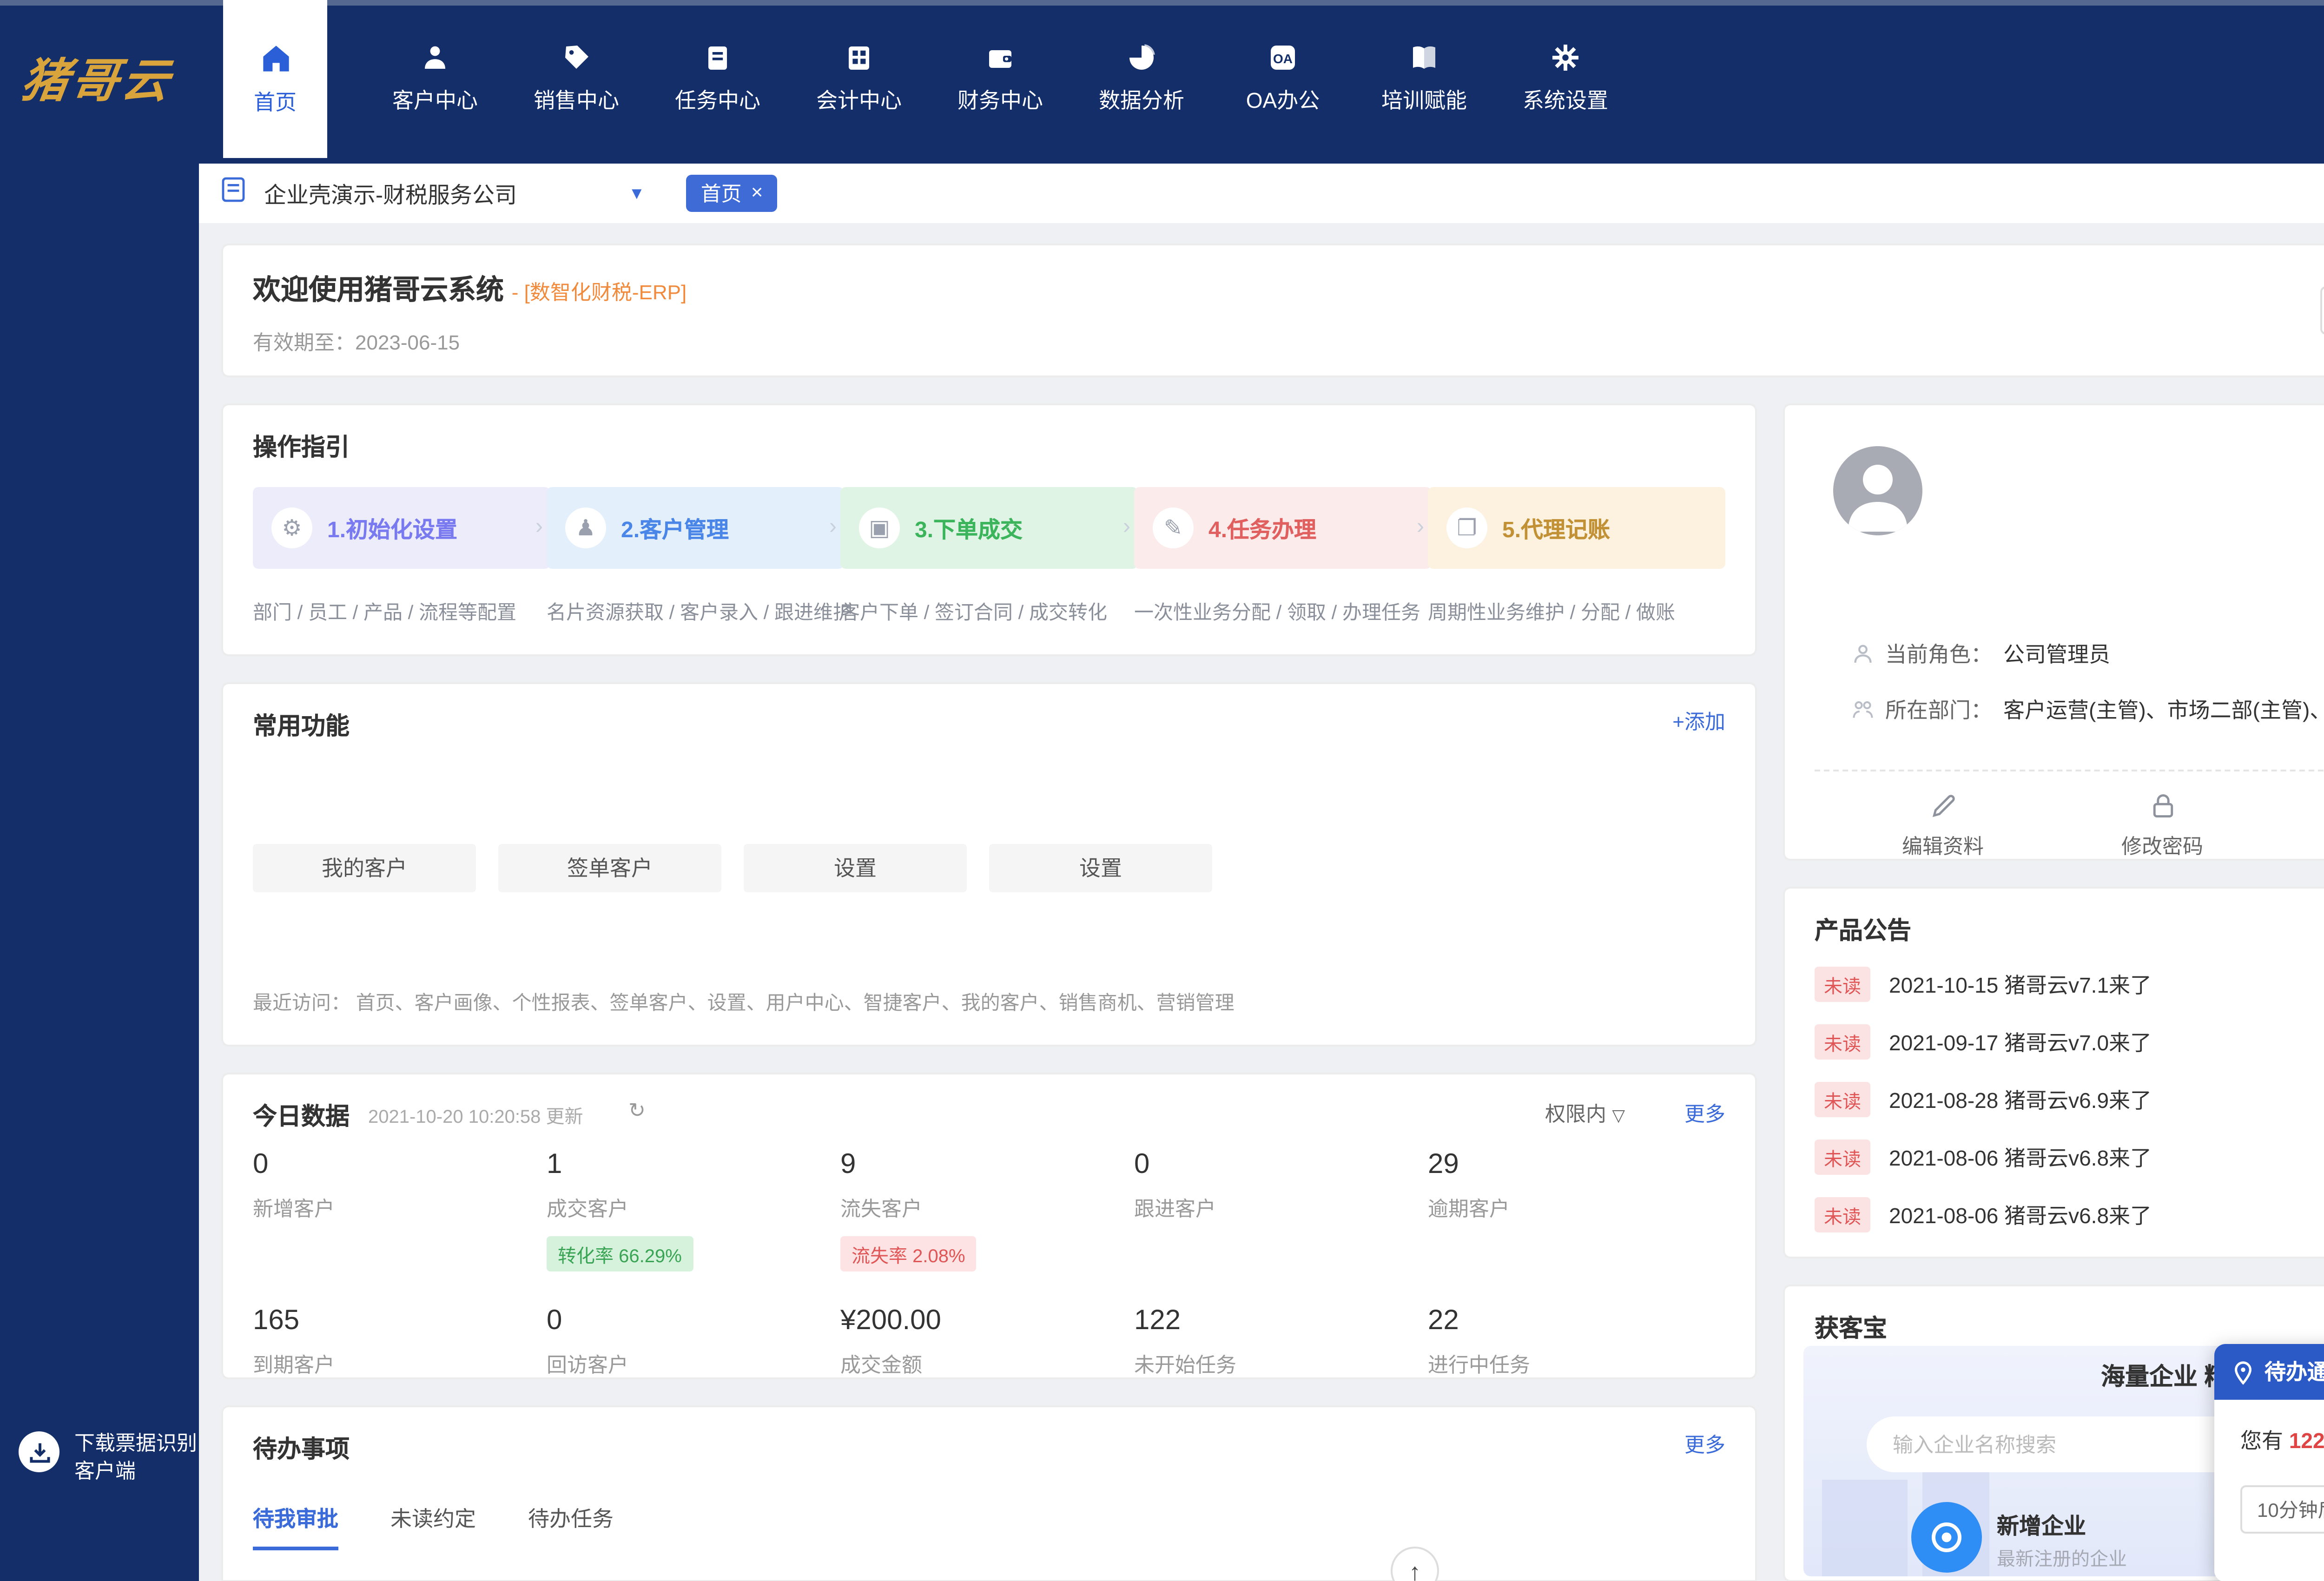 This screenshot has width=2324, height=1581. What do you see at coordinates (301, 447) in the screenshot?
I see `guide-title: 操作指引` at bounding box center [301, 447].